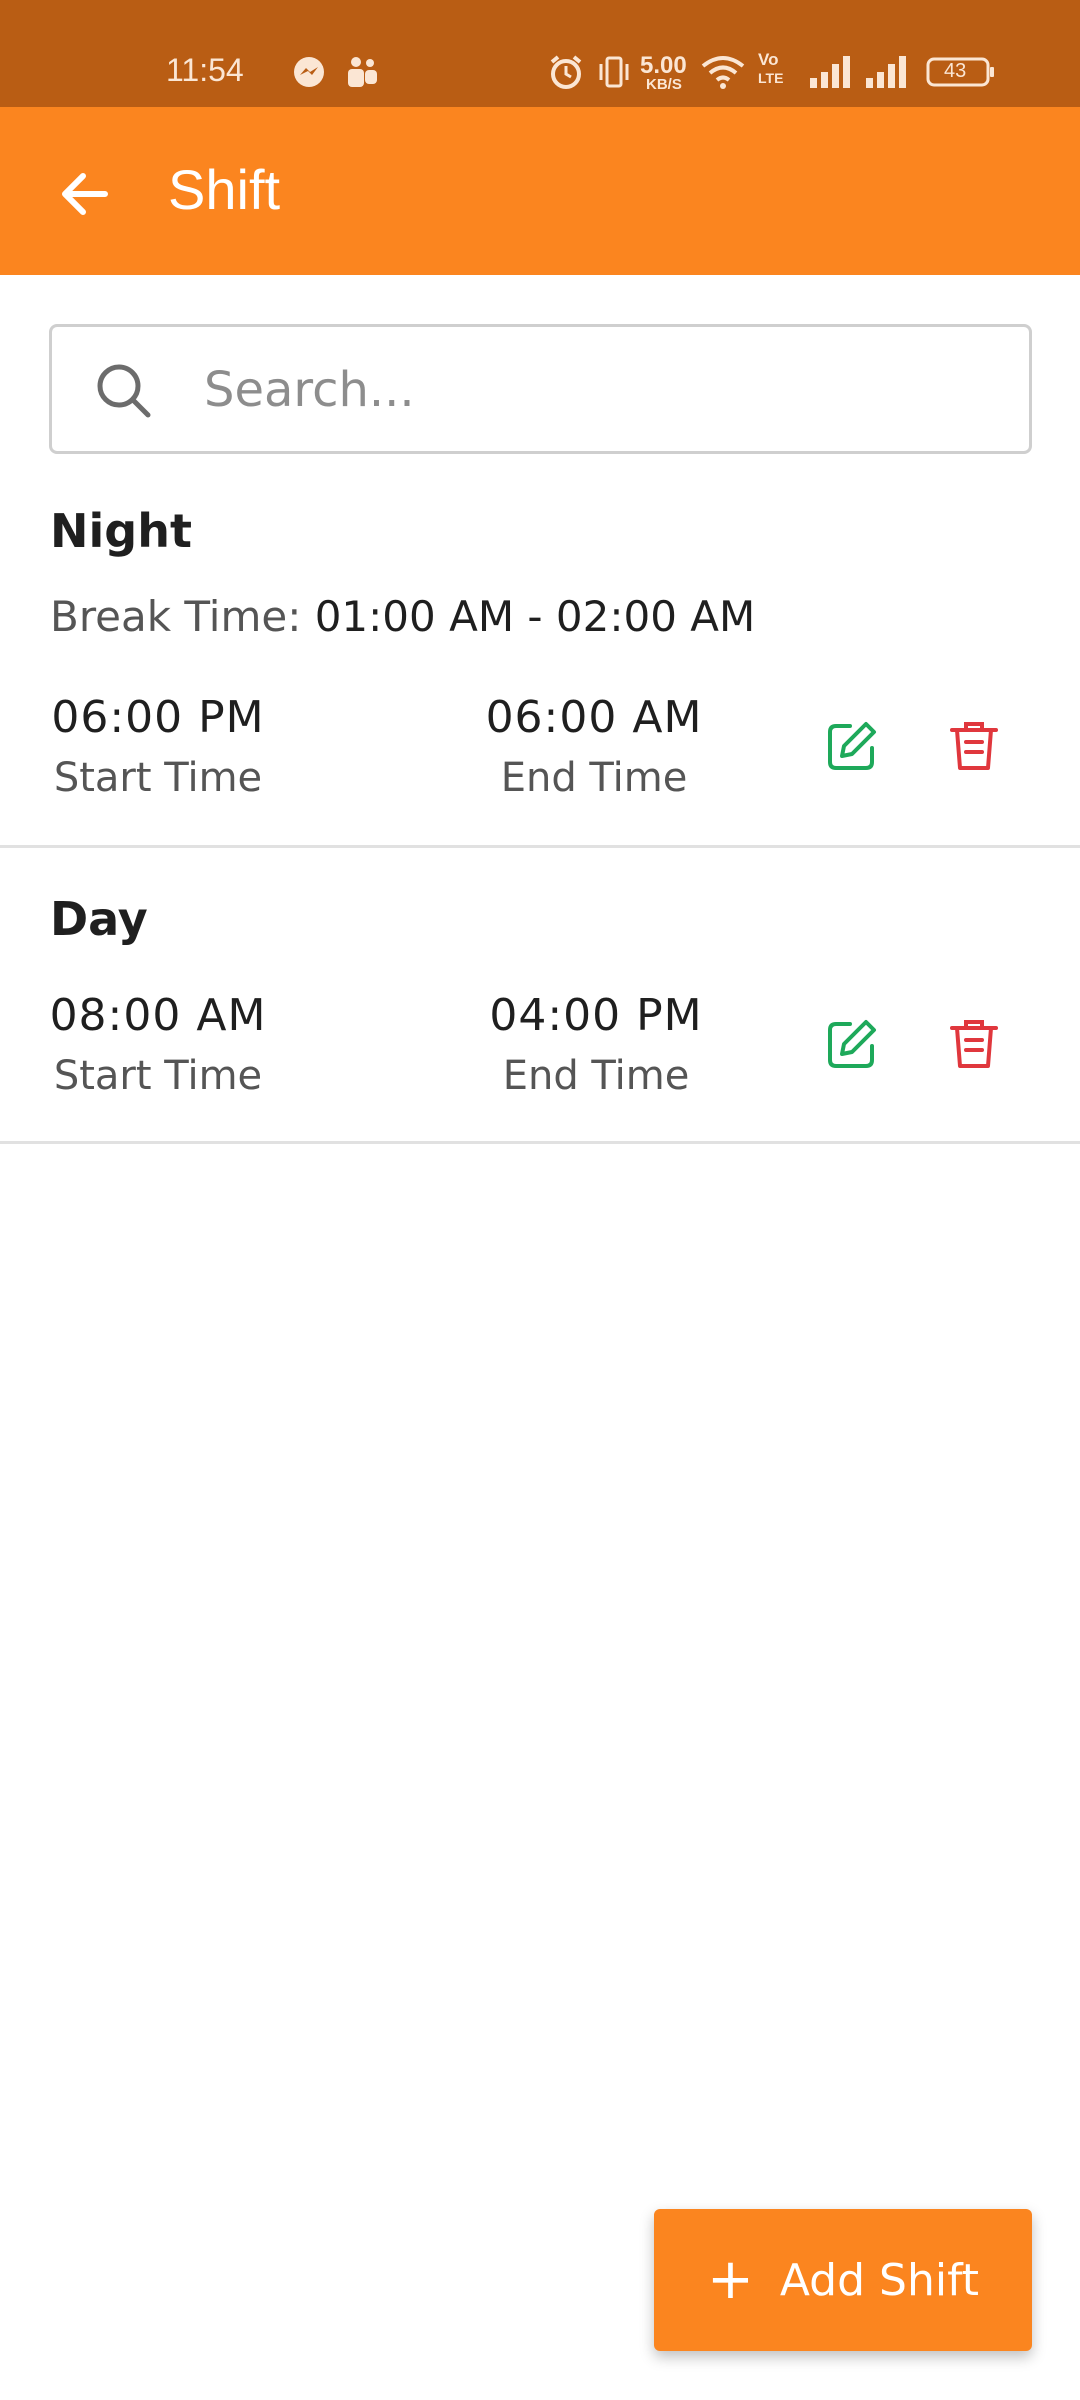  I want to click on shift-name: Night, so click(121, 531).